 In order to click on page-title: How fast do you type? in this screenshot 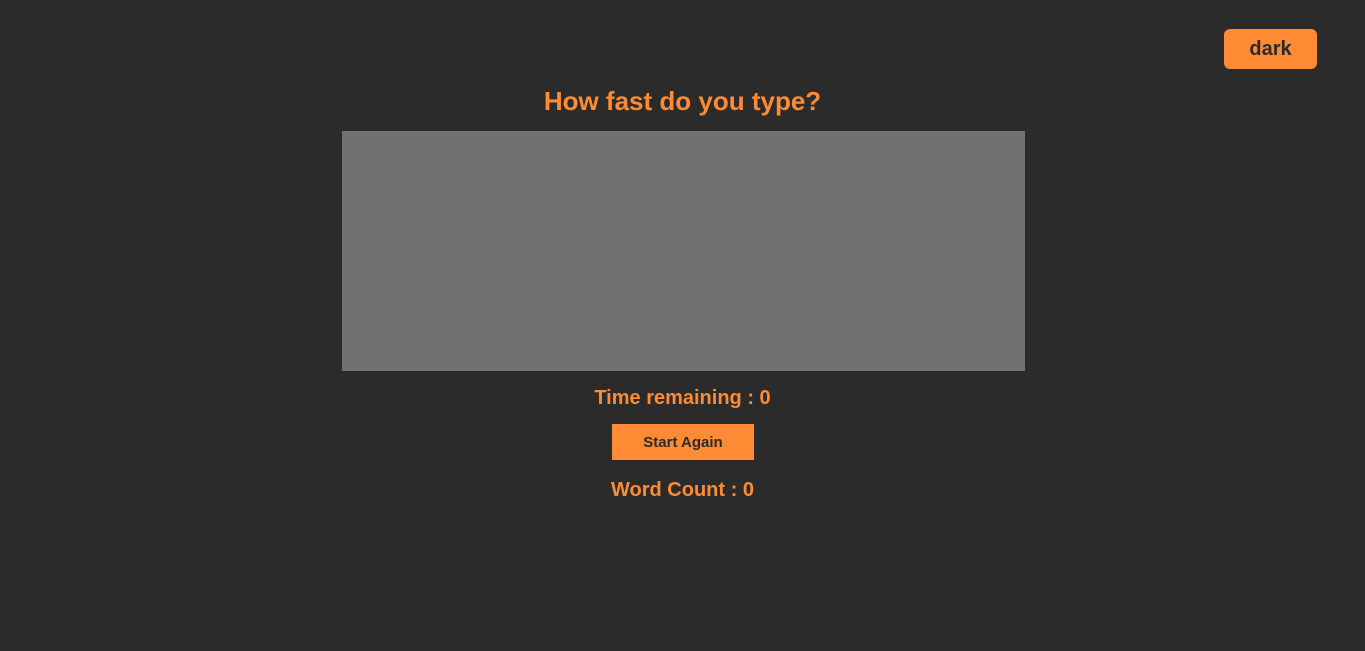, I will do `click(682, 101)`.